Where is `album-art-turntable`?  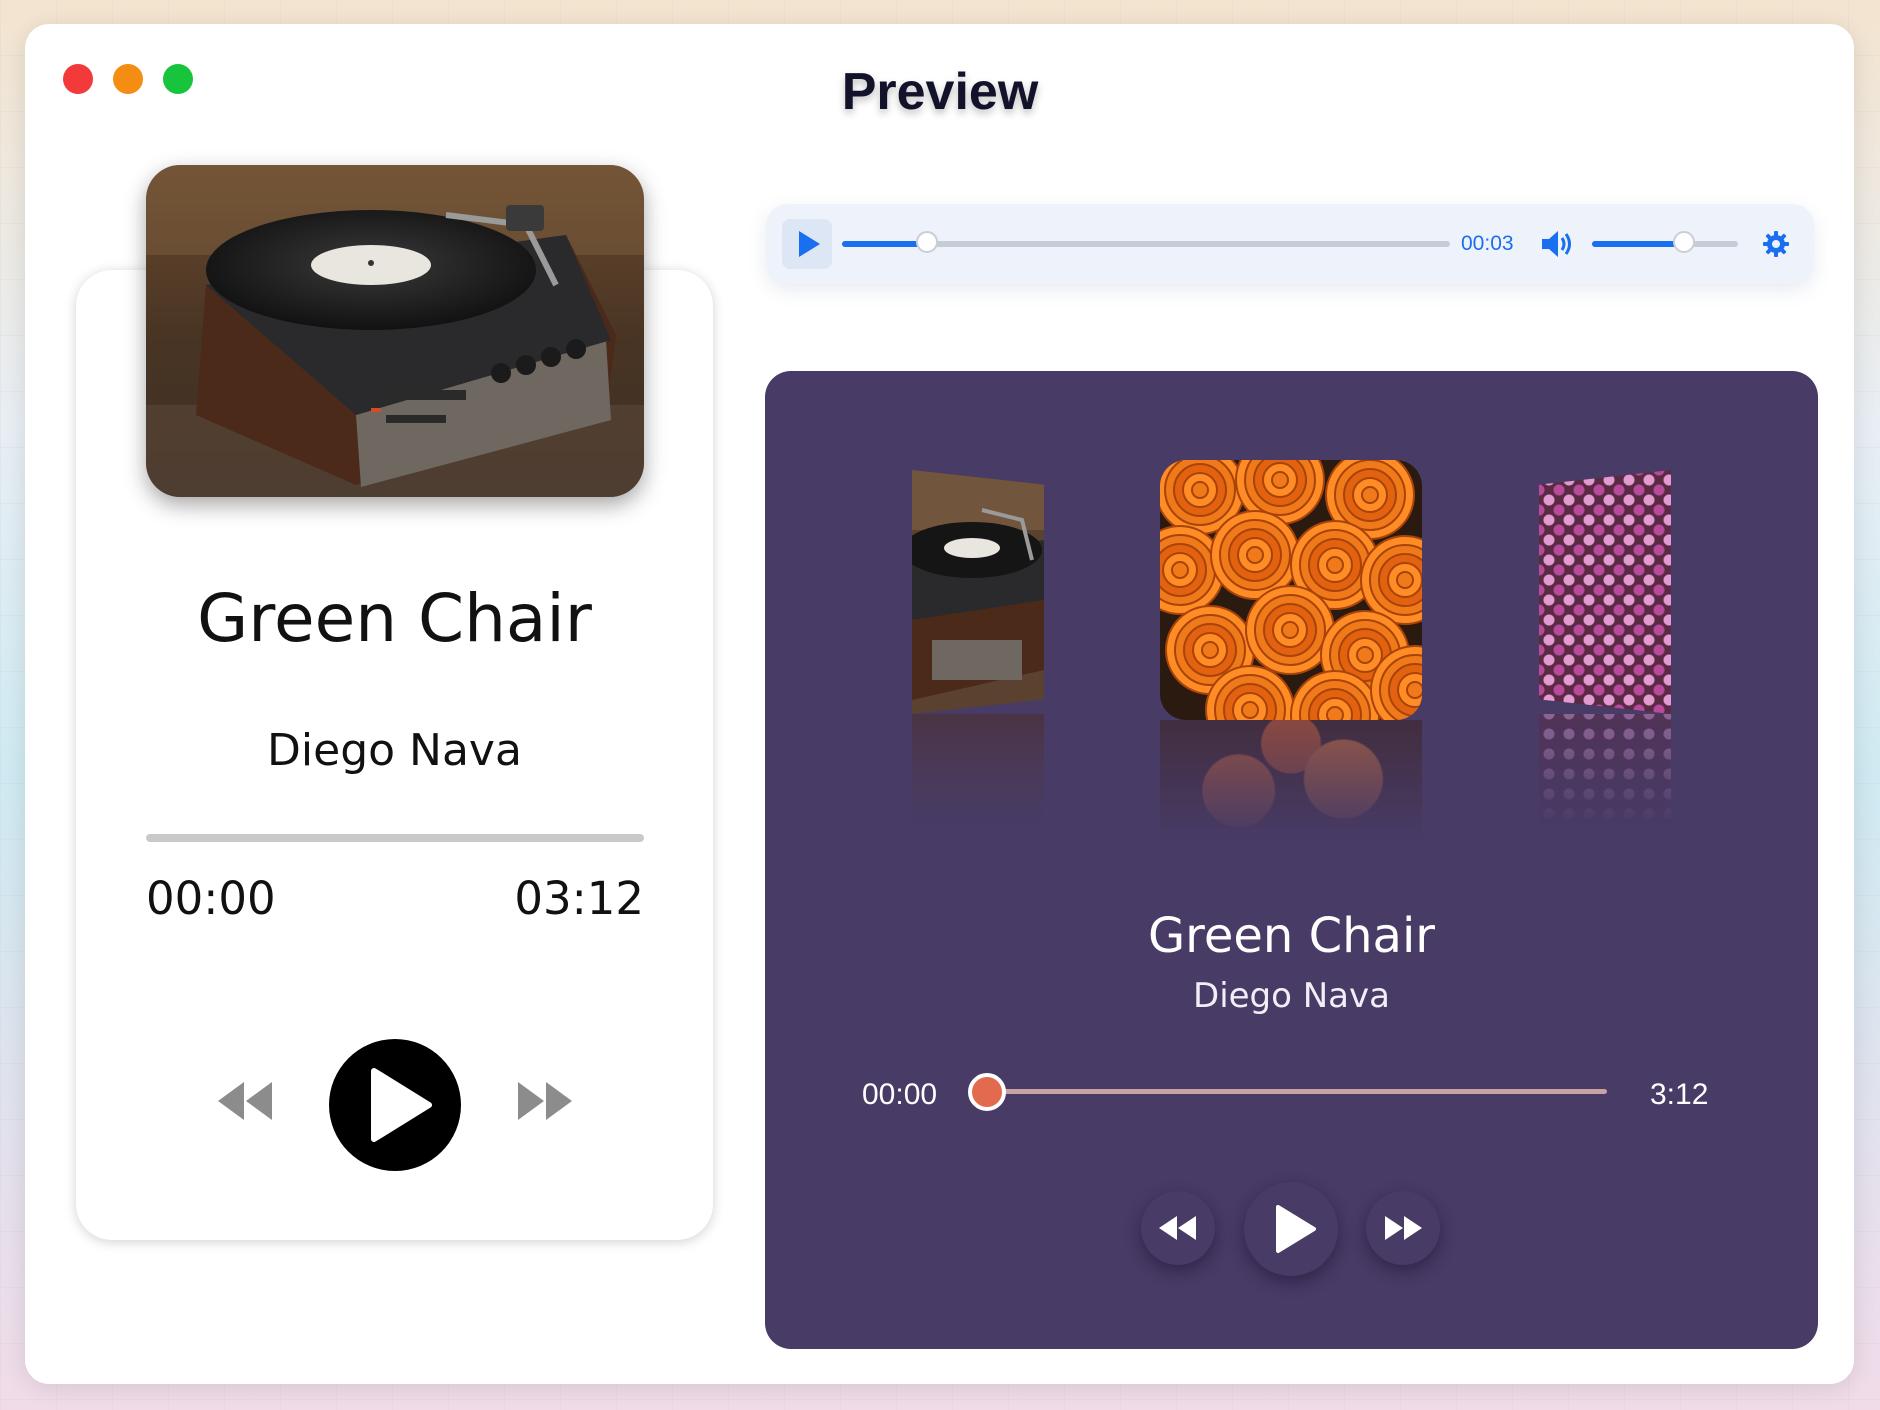 album-art-turntable is located at coordinates (395, 331).